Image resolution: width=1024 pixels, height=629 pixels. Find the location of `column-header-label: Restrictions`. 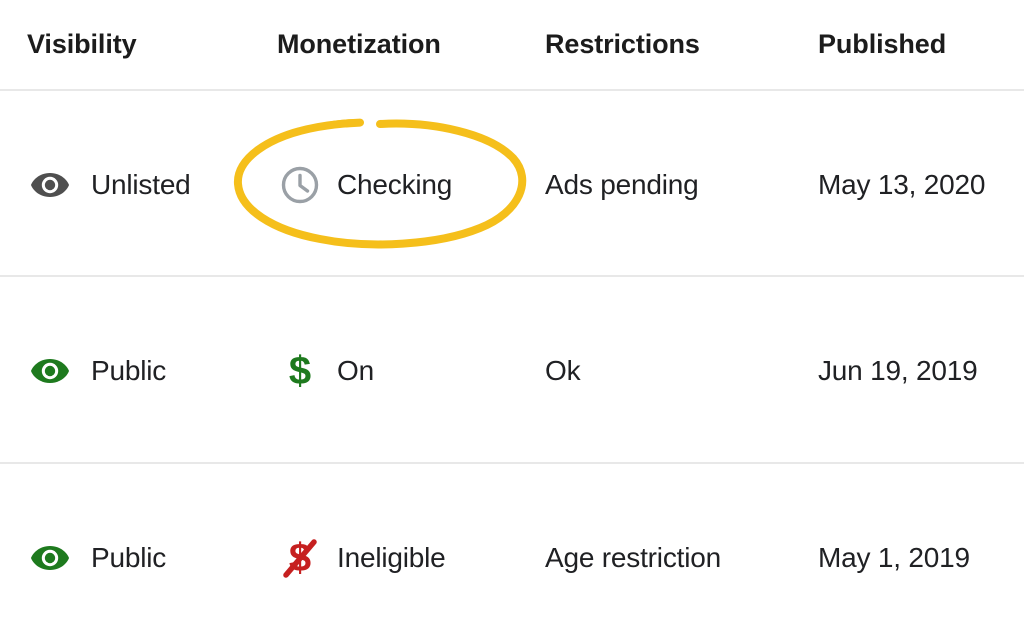

column-header-label: Restrictions is located at coordinates (622, 44).